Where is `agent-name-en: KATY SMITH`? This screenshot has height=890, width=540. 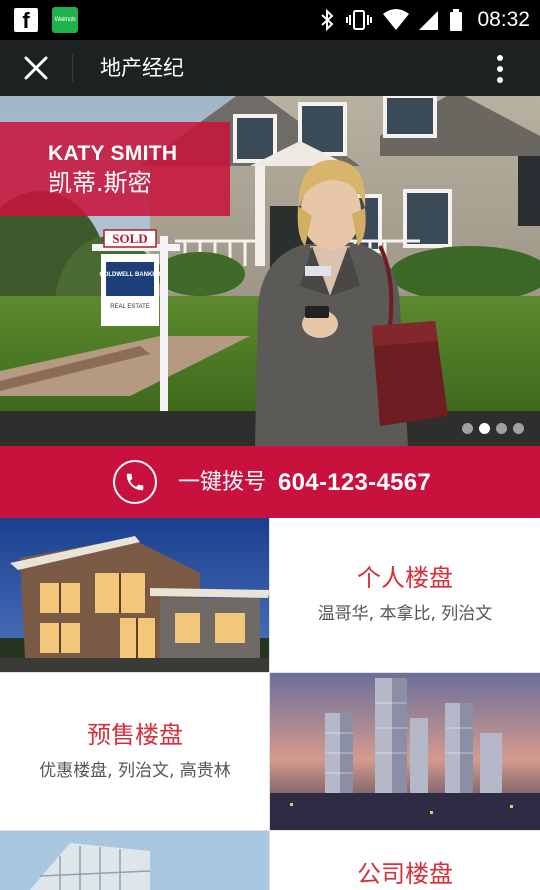 agent-name-en: KATY SMITH is located at coordinates (113, 153).